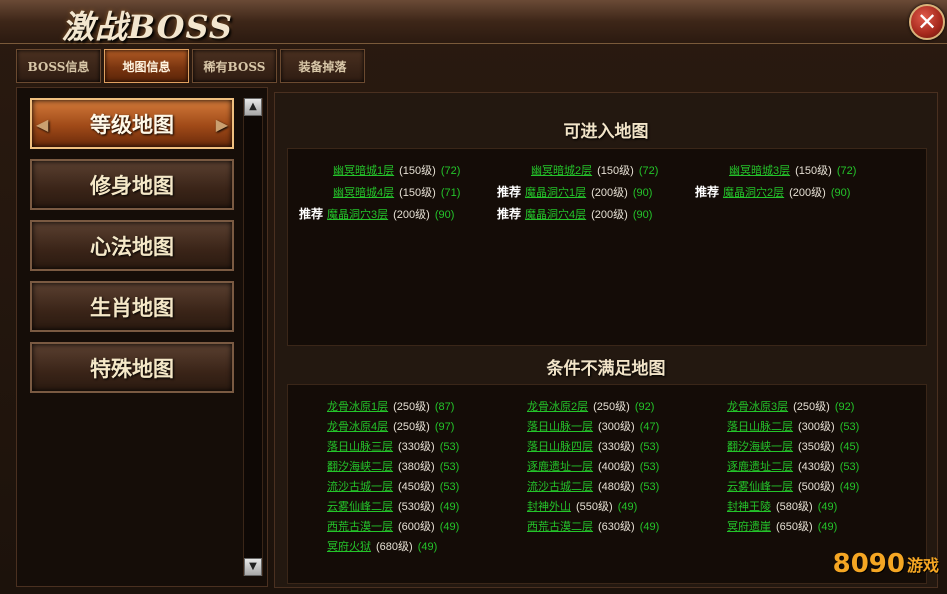 This screenshot has height=594, width=947. What do you see at coordinates (611, 407) in the screenshot?
I see `map-level: (250级)` at bounding box center [611, 407].